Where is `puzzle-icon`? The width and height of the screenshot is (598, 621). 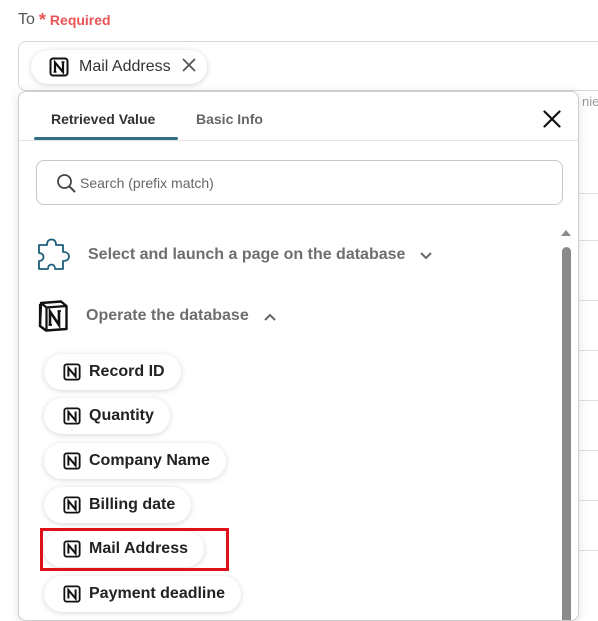 puzzle-icon is located at coordinates (54, 254).